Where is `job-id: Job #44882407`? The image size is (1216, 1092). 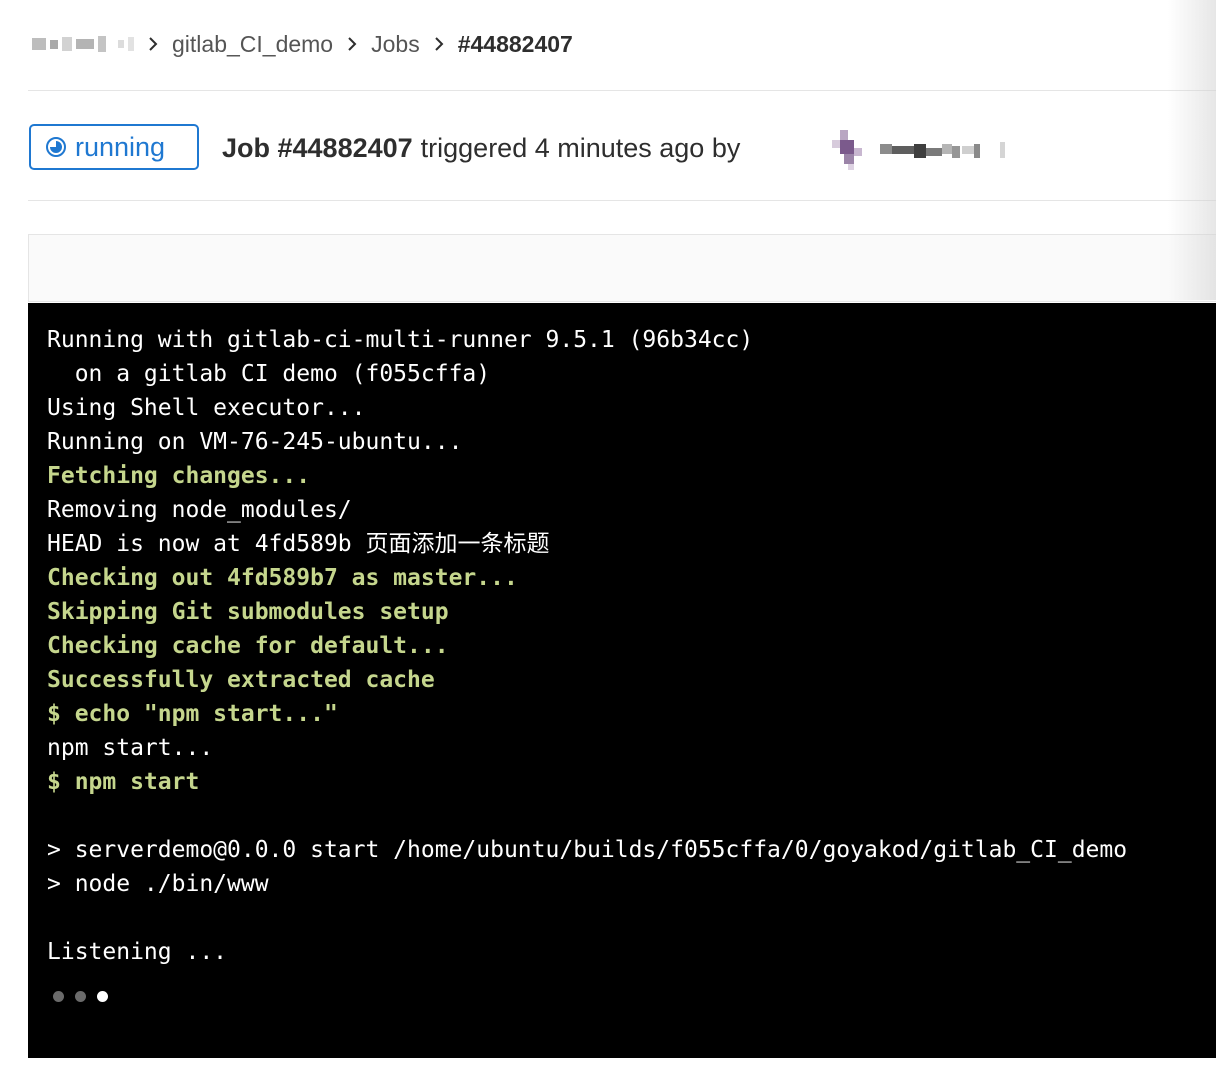 job-id: Job #44882407 is located at coordinates (317, 147).